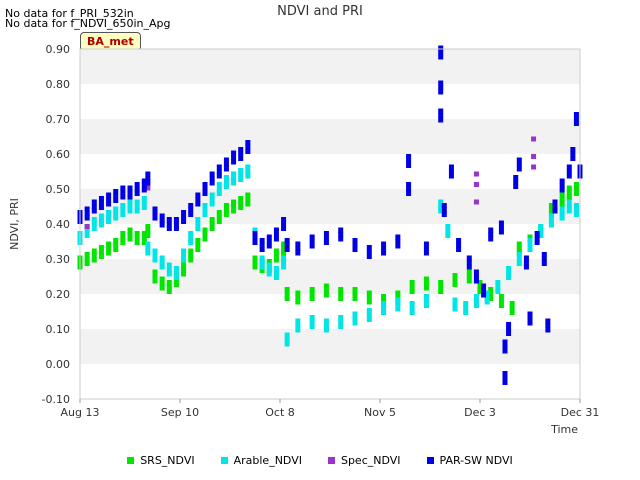 Image resolution: width=640 pixels, height=480 pixels. I want to click on y-tick-label: 0.00, so click(58, 364).